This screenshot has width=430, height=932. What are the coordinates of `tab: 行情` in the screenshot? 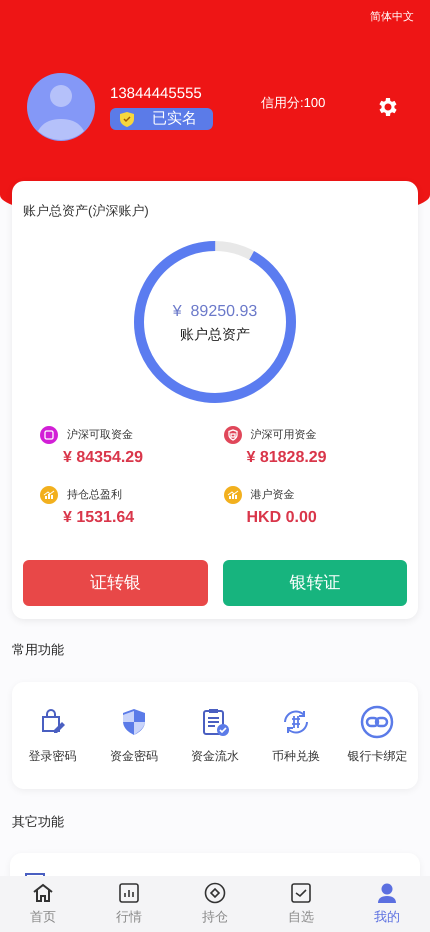 It's located at (129, 904).